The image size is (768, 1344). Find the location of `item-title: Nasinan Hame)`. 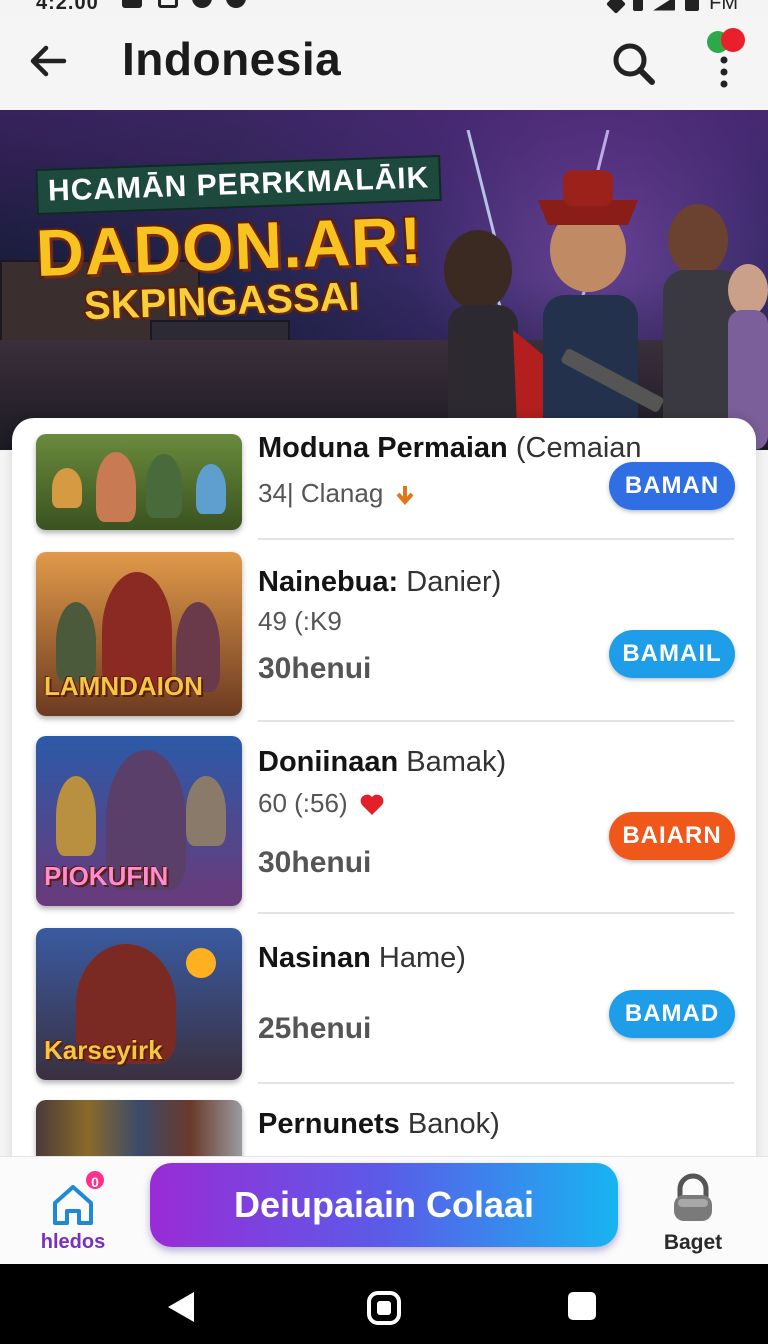

item-title: Nasinan Hame) is located at coordinates (362, 958).